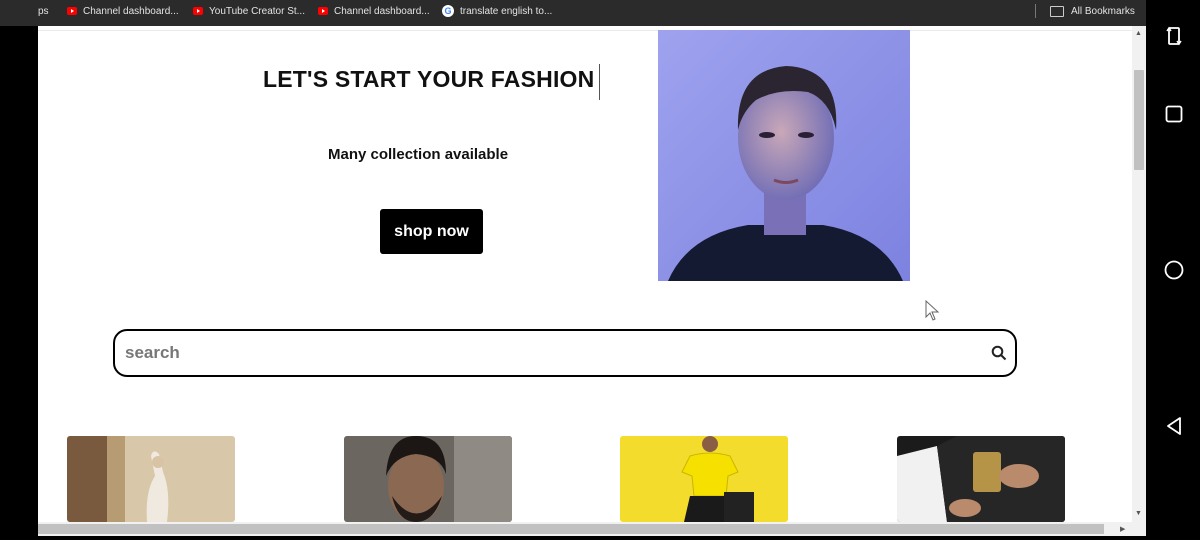 This screenshot has height=540, width=1200. Describe the element at coordinates (431, 231) in the screenshot. I see `shop-now-button: shop now` at that location.